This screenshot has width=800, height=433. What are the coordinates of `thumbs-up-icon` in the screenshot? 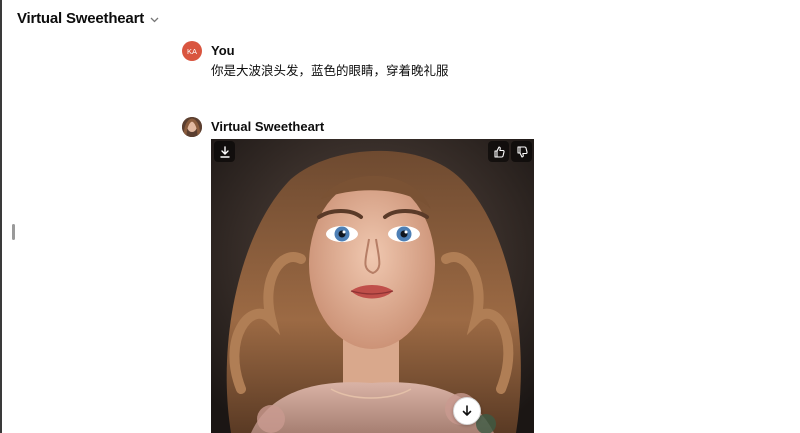 It's located at (498, 151).